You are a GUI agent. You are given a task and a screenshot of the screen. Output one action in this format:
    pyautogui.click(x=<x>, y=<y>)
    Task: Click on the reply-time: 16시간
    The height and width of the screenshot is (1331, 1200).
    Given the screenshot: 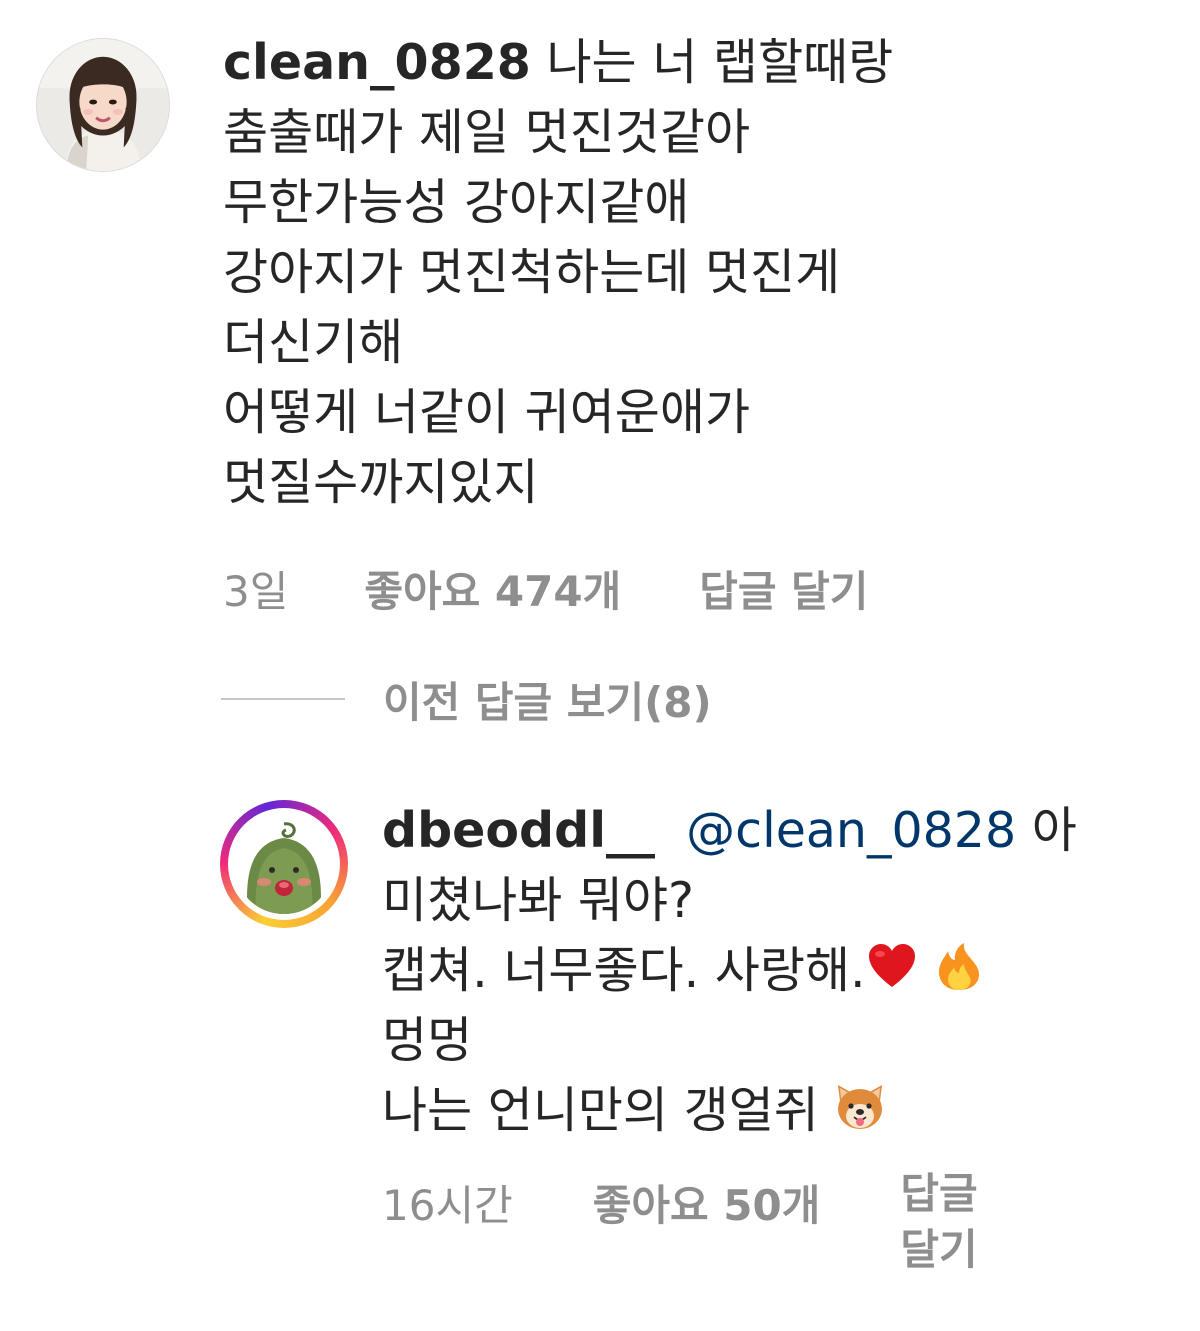 What is the action you would take?
    pyautogui.click(x=447, y=1205)
    